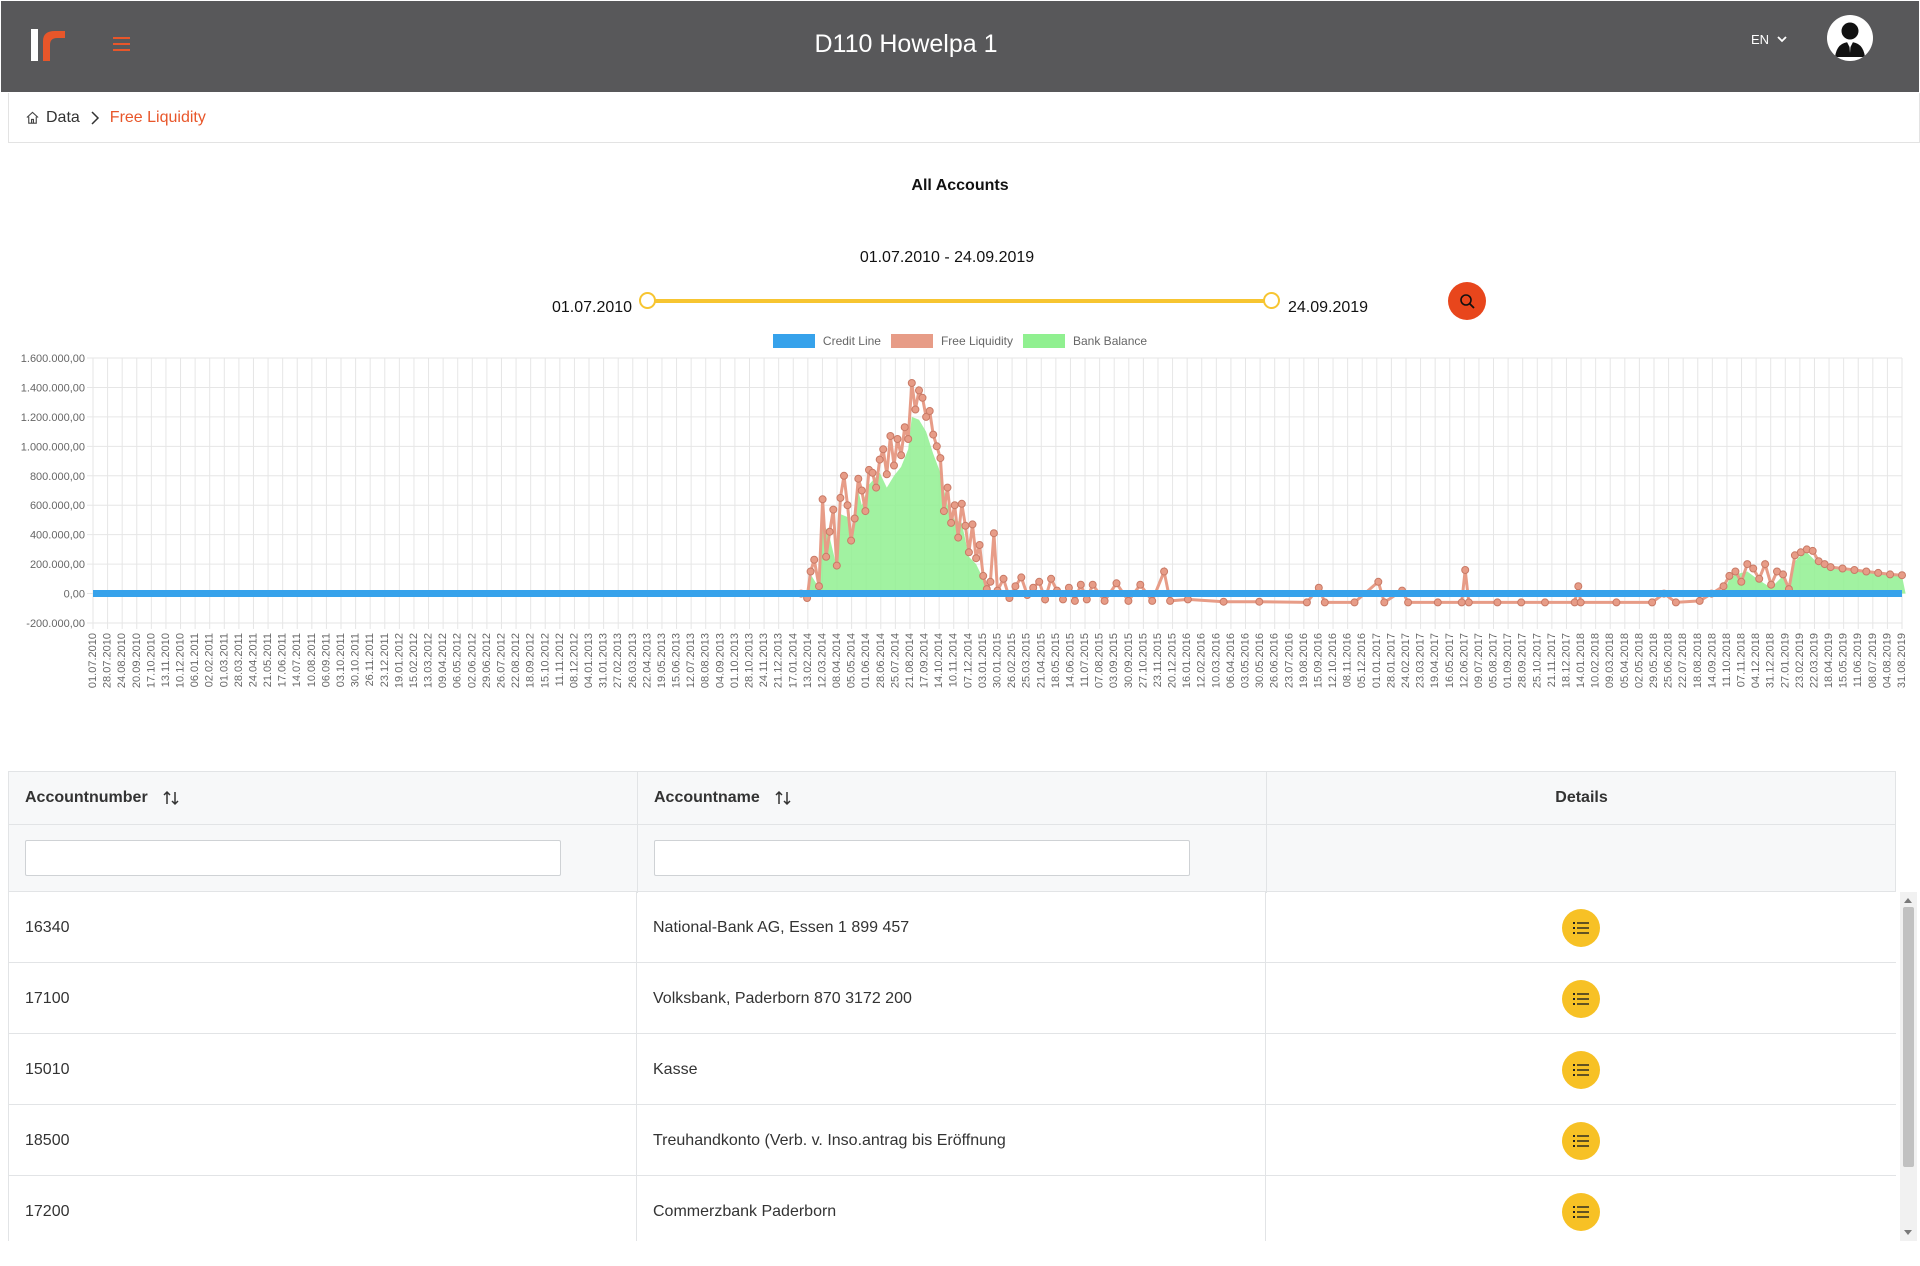 Image resolution: width=1920 pixels, height=1266 pixels. Describe the element at coordinates (589, 660) in the screenshot. I see `x-tick-label: 04.01.2013` at that location.